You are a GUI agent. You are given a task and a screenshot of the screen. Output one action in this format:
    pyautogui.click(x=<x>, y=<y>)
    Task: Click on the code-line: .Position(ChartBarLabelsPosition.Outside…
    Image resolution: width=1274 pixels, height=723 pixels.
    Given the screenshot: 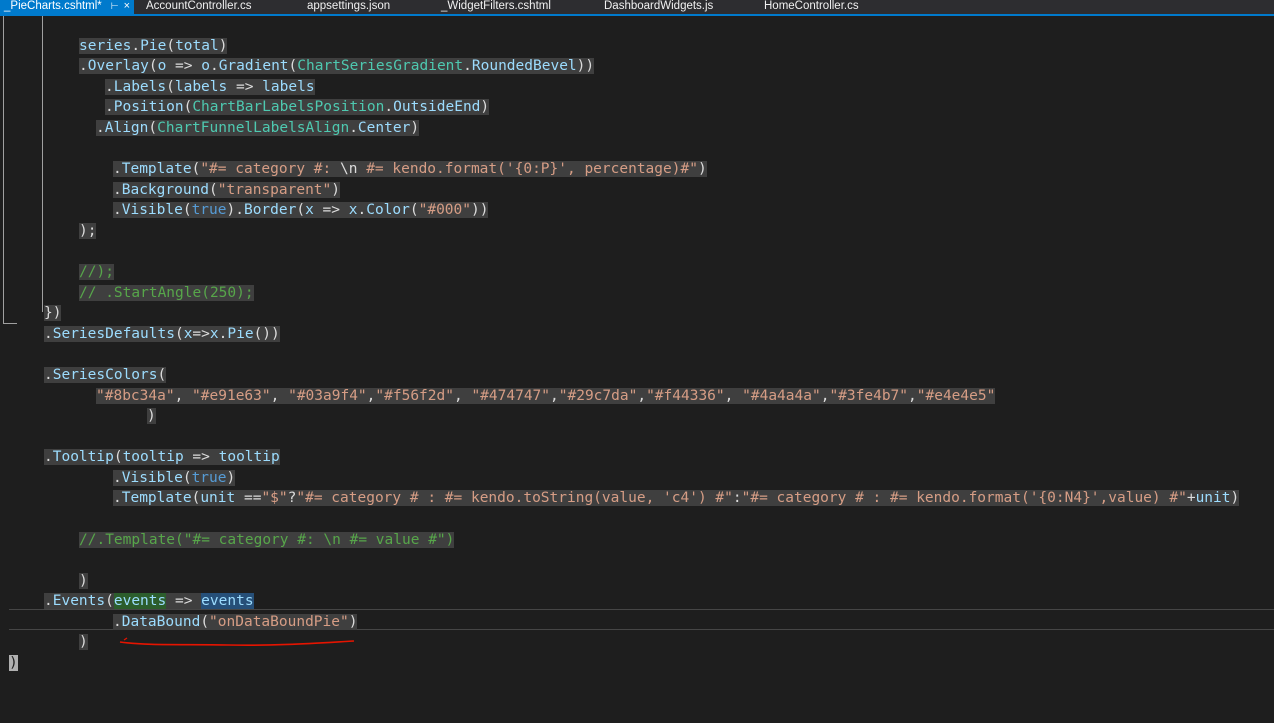 What is the action you would take?
    pyautogui.click(x=297, y=107)
    